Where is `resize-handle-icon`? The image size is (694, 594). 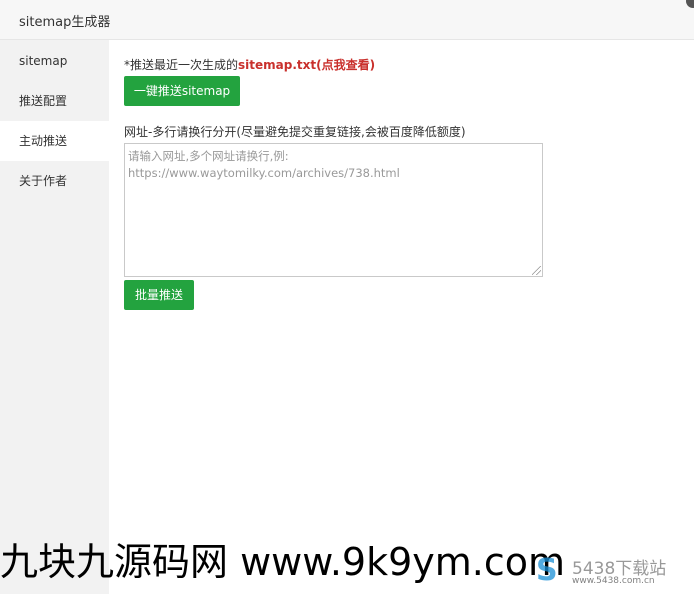
resize-handle-icon is located at coordinates (536, 270).